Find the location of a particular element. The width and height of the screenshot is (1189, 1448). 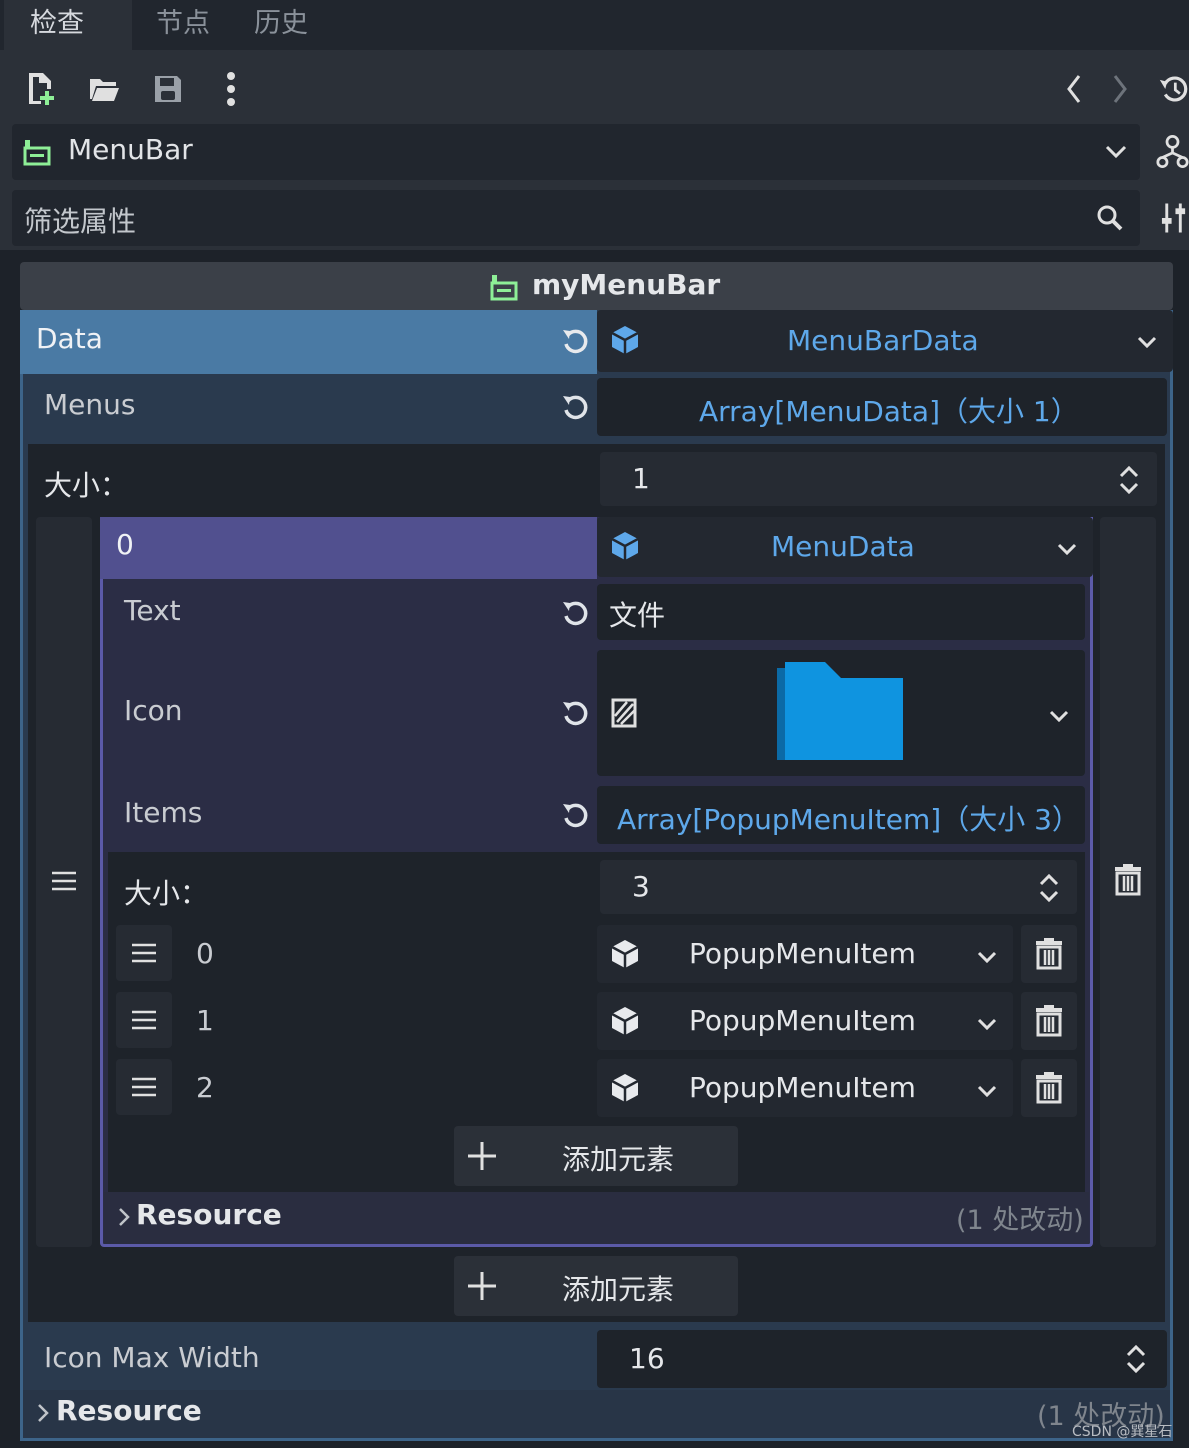

menus-array-button: Array[MenuData]（大小 1） is located at coordinates (882, 407).